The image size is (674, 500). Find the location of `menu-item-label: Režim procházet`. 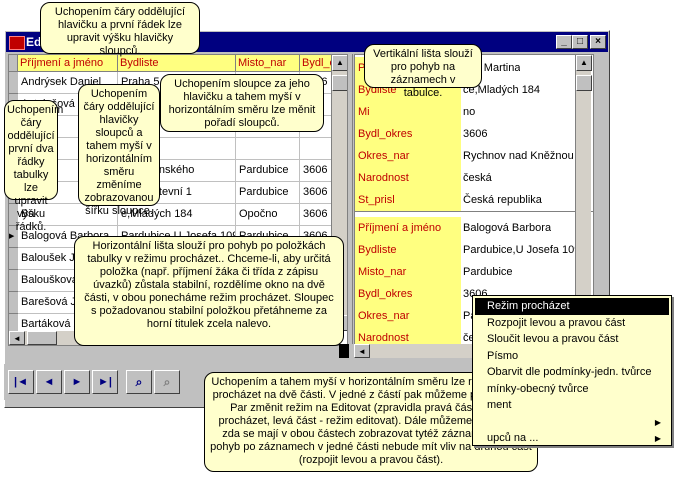

menu-item-label: Režim procházet is located at coordinates (528, 306).